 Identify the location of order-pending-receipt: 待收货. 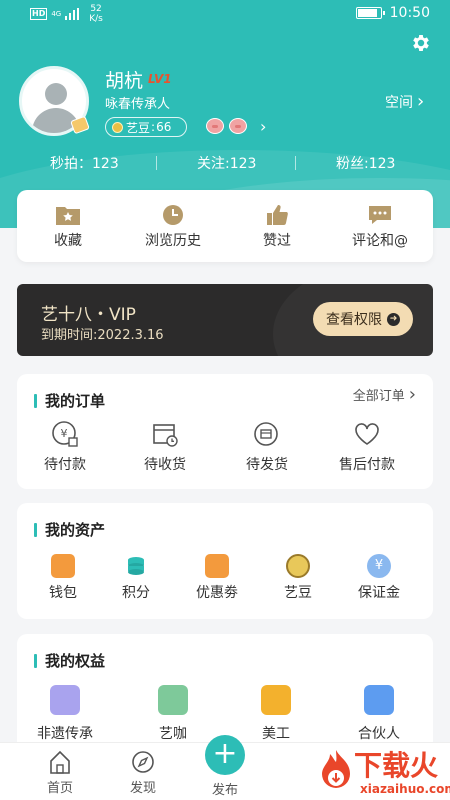
(165, 447).